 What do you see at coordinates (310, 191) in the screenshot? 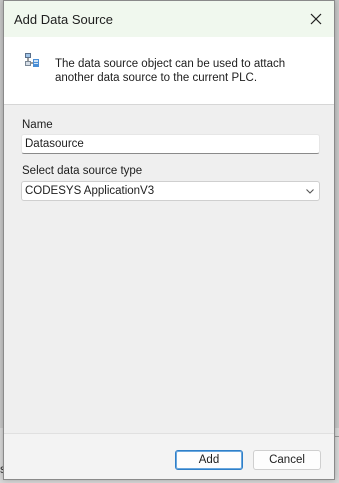
I see `chevron-down-icon` at bounding box center [310, 191].